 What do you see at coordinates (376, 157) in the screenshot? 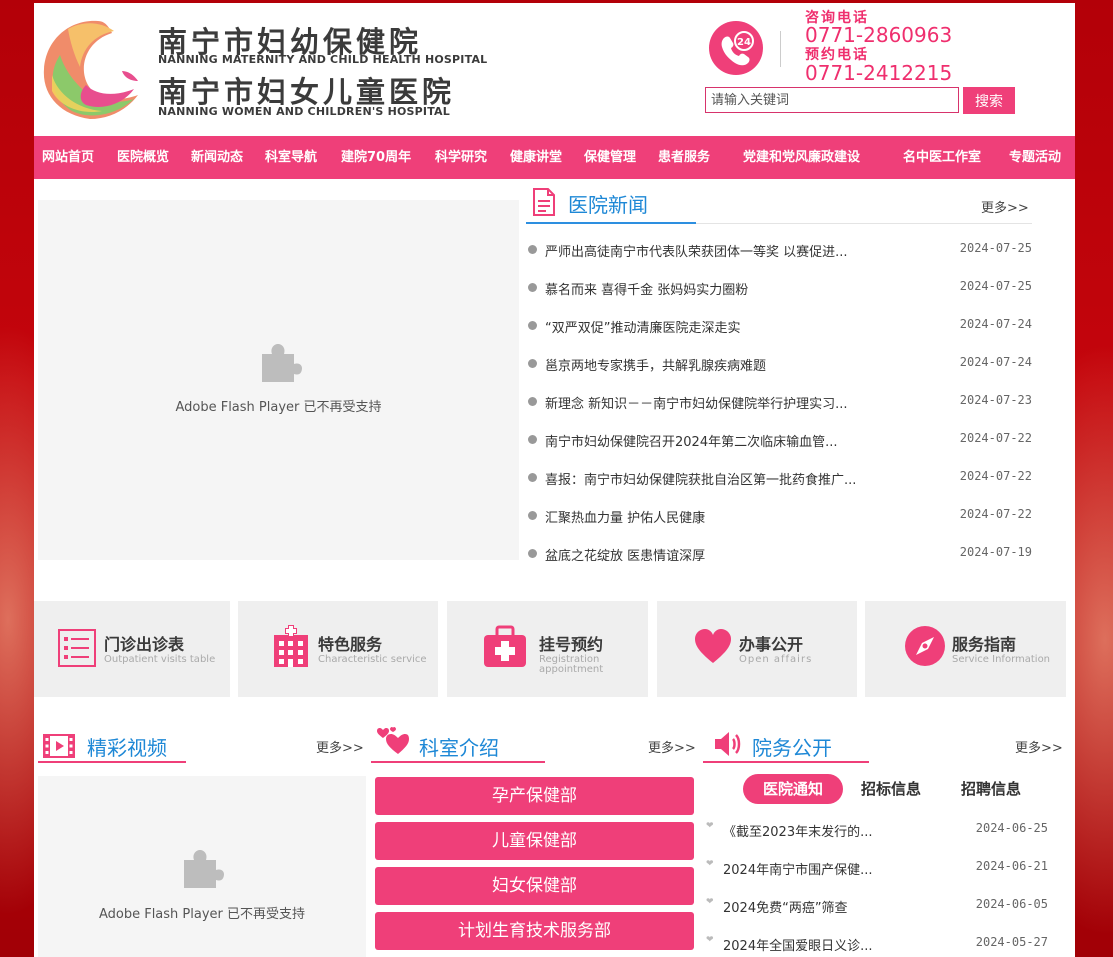
I see `nav-70th-anniversary: 建院70周年` at bounding box center [376, 157].